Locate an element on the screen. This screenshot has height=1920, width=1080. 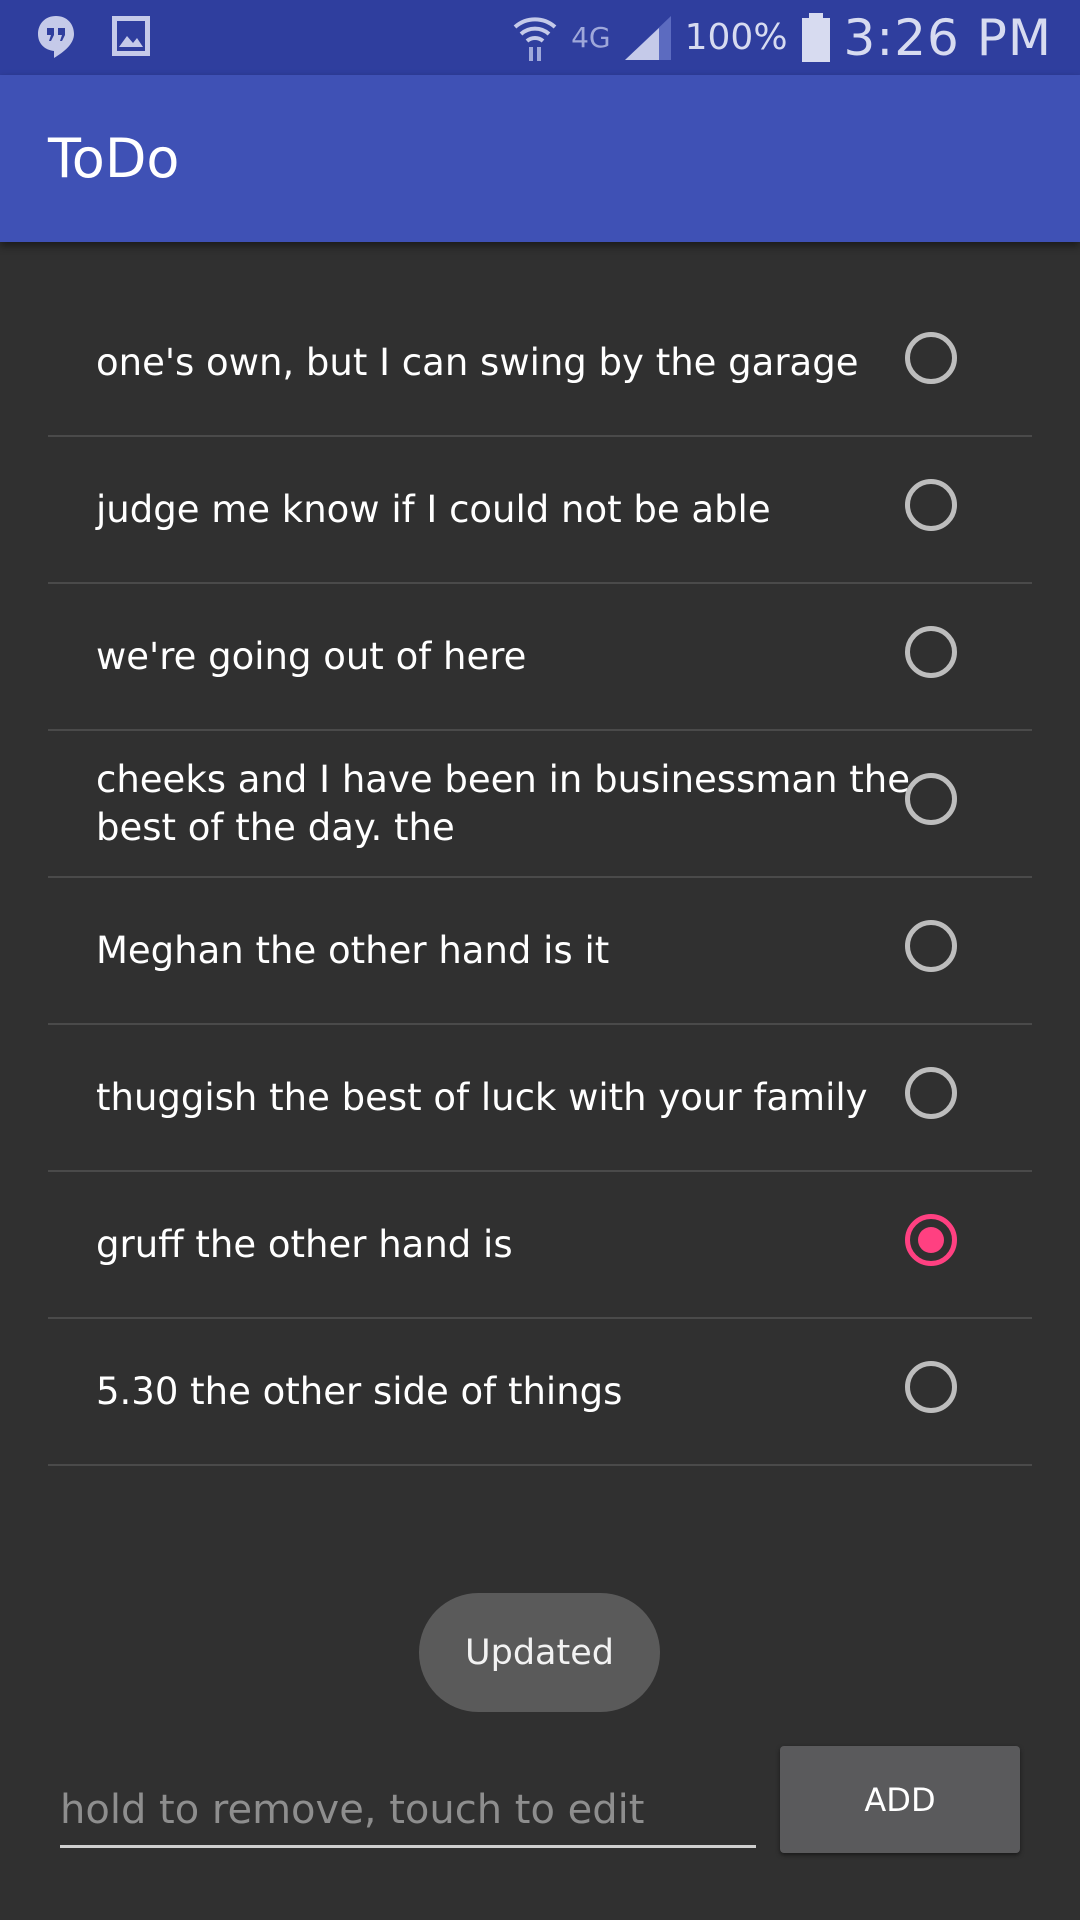
image-icon is located at coordinates (131, 36).